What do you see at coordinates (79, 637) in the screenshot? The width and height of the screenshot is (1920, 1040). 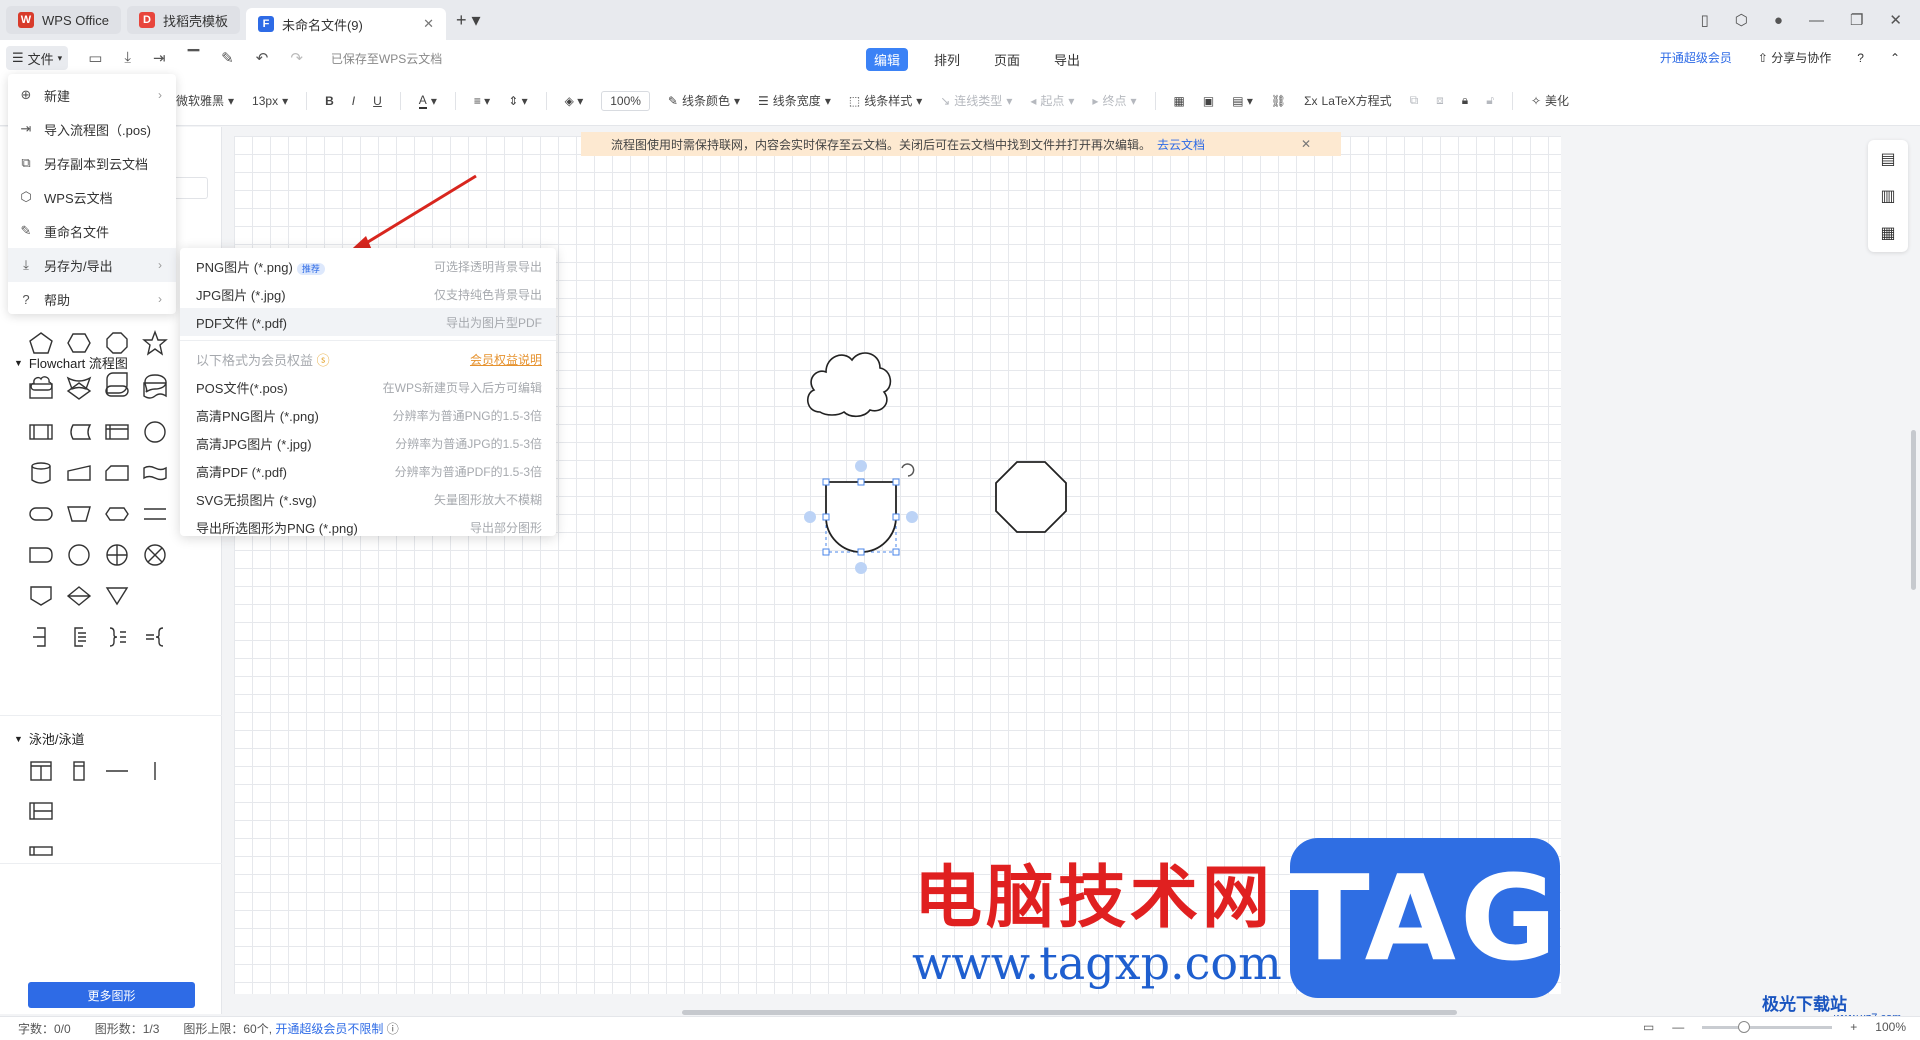 I see `annotation-left-shape` at bounding box center [79, 637].